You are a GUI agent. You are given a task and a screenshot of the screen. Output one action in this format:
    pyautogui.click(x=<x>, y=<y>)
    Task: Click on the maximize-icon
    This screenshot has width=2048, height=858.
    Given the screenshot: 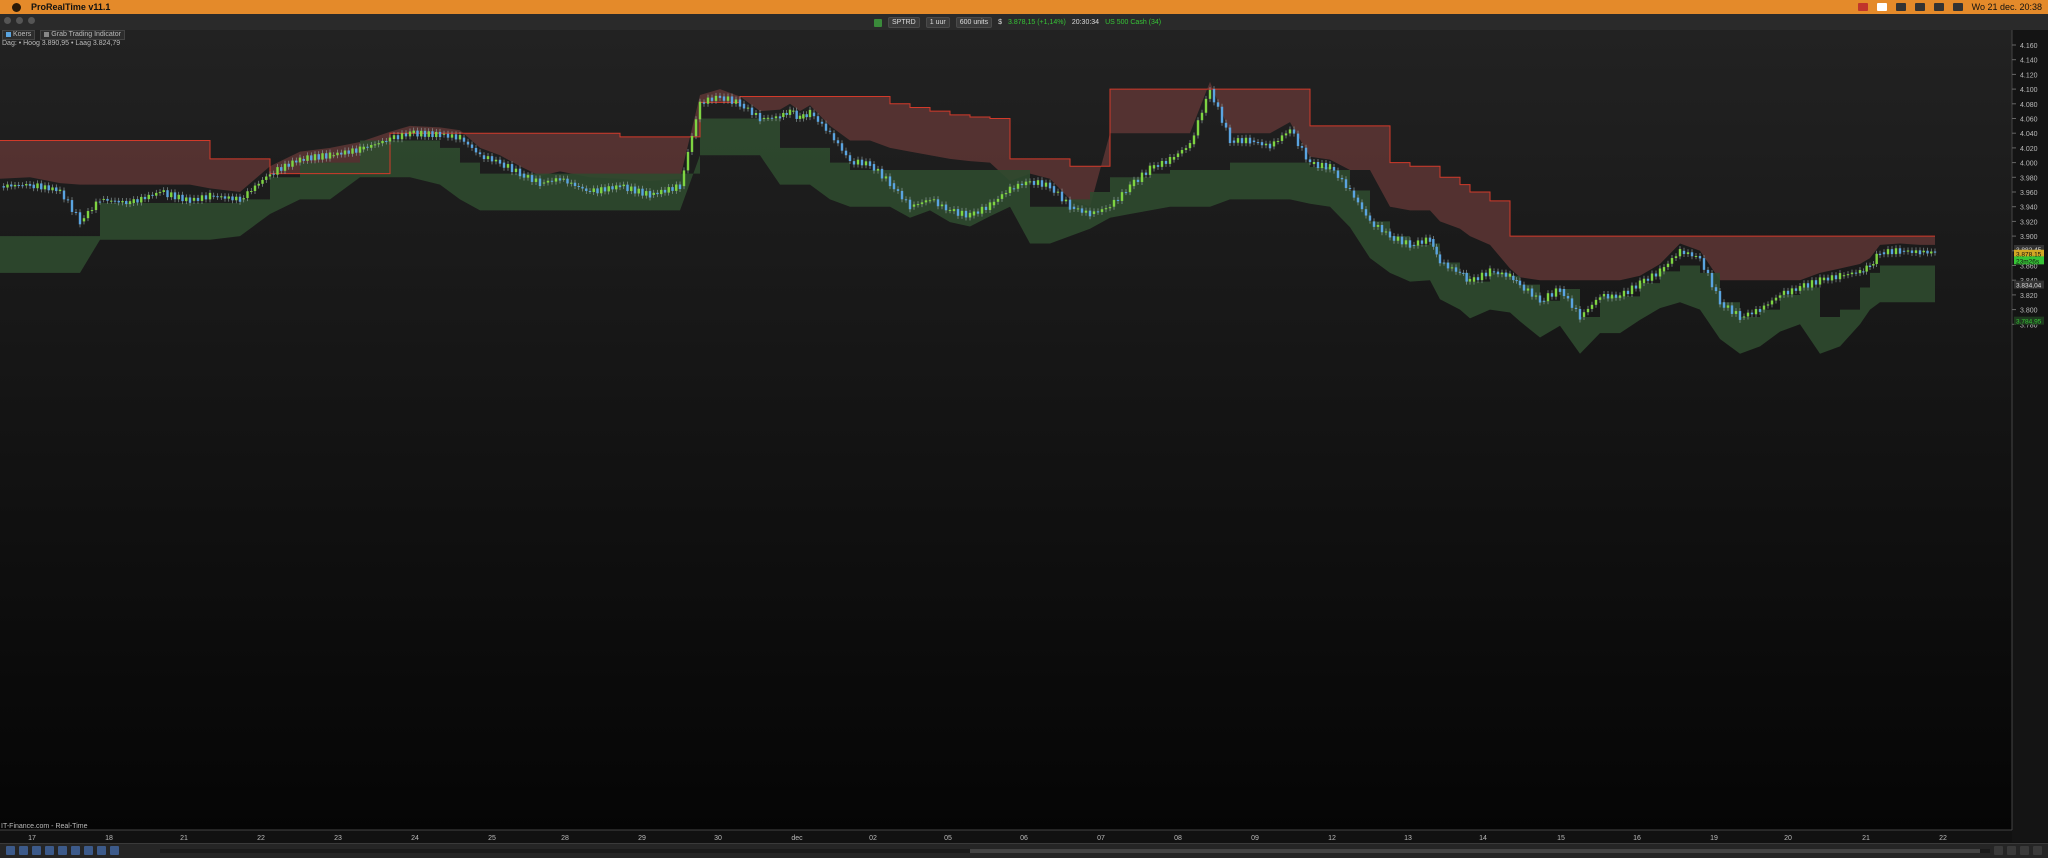 What is the action you would take?
    pyautogui.click(x=31, y=20)
    